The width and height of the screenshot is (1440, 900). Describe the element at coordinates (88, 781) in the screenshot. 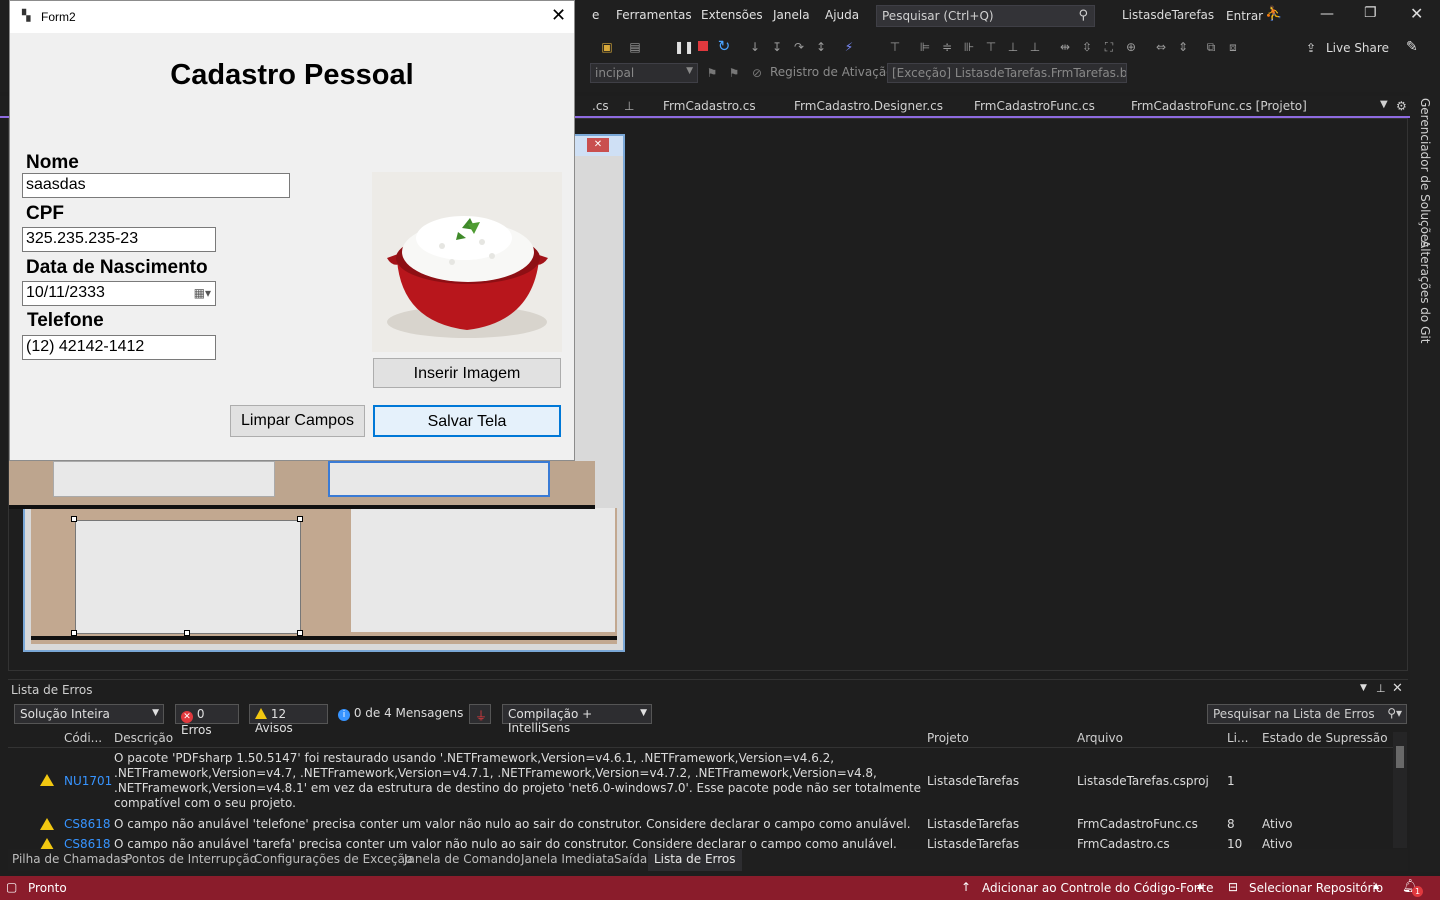

I see `row-code: NU1701` at that location.